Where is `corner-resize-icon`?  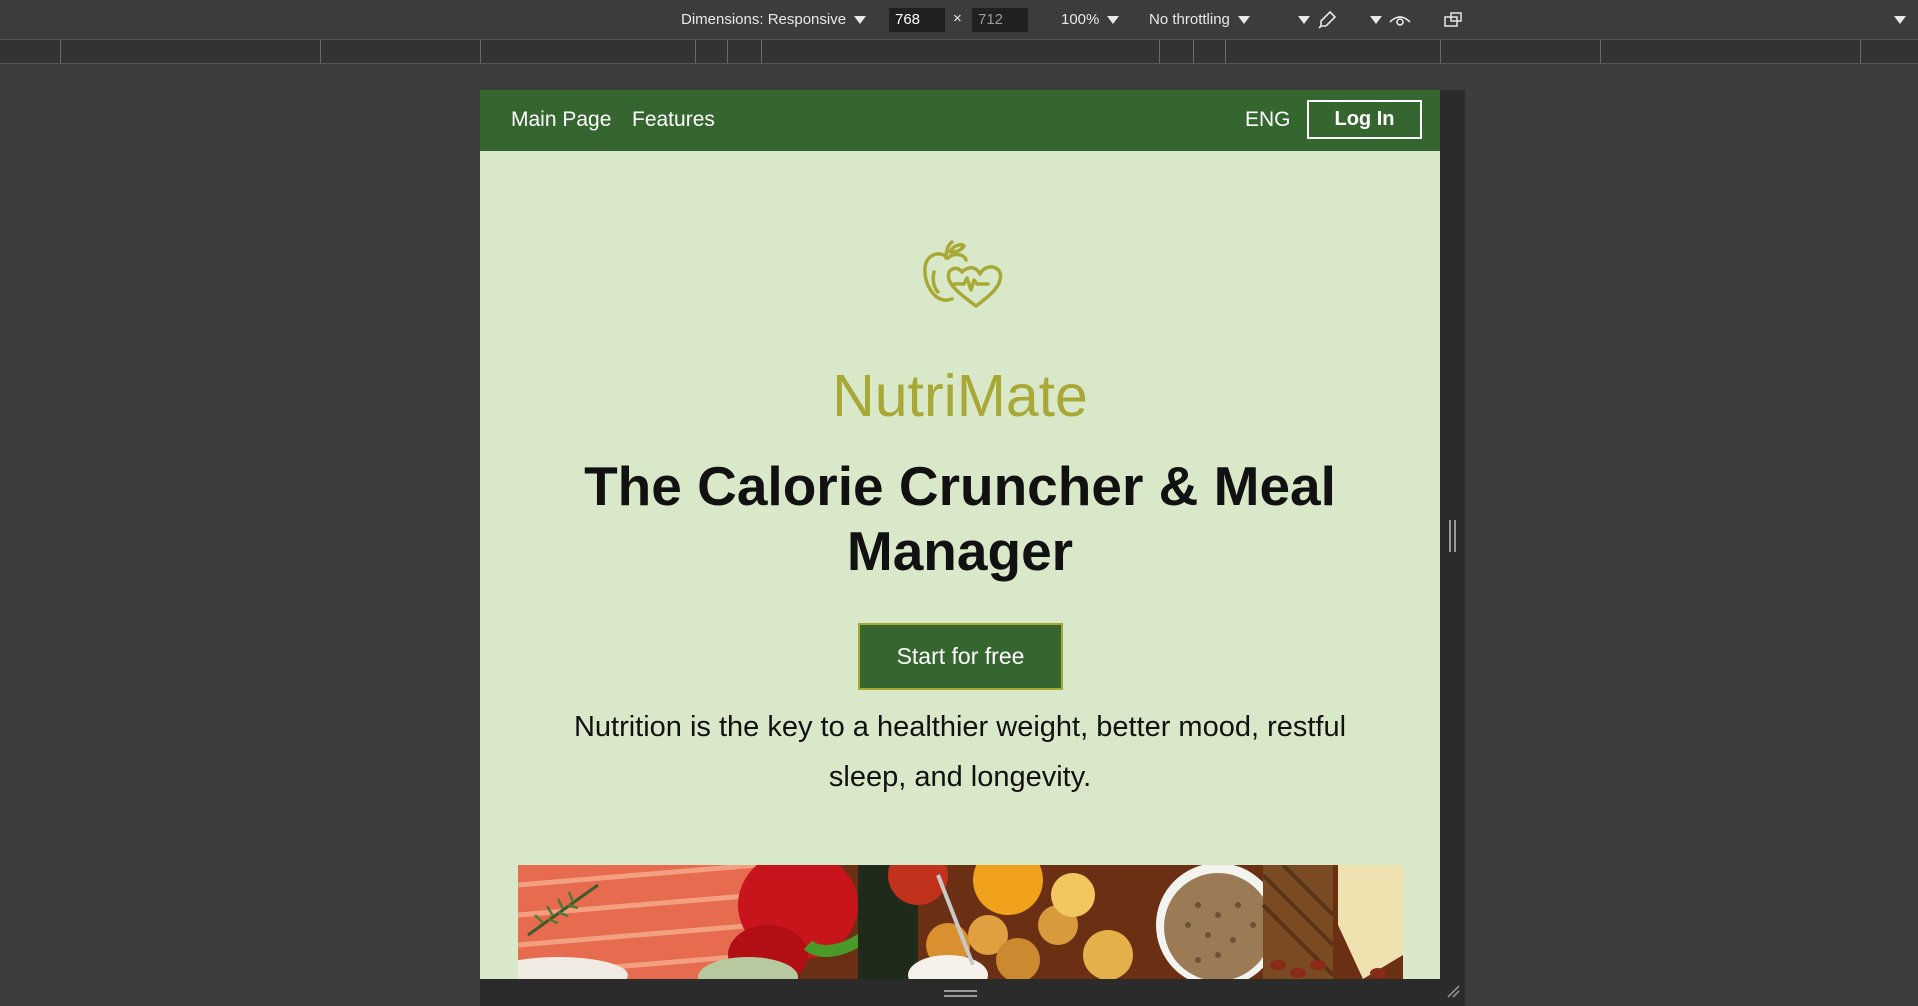
corner-resize-icon is located at coordinates (1453, 993).